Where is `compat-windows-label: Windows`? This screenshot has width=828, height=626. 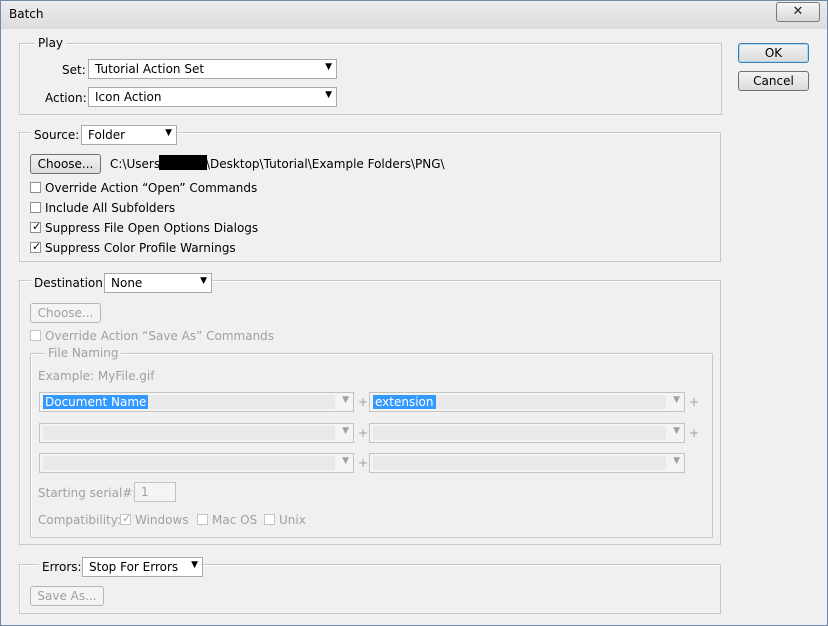
compat-windows-label: Windows is located at coordinates (162, 520).